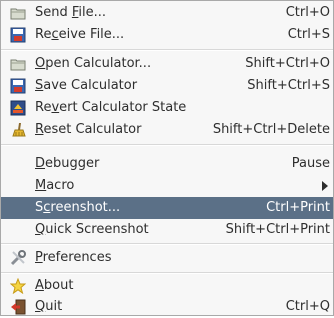  Describe the element at coordinates (88, 129) in the screenshot. I see `menu-item-label: Reset Calculator` at that location.